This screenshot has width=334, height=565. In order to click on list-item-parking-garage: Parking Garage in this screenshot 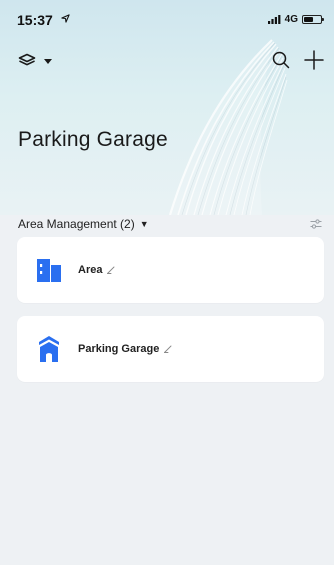, I will do `click(170, 349)`.